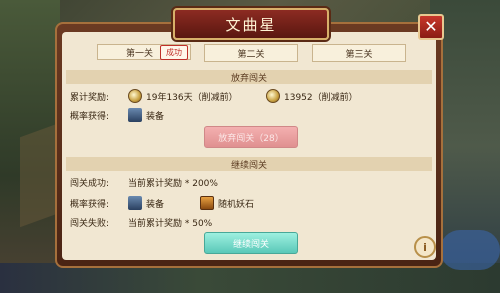 The image size is (500, 293). Describe the element at coordinates (273, 96) in the screenshot. I see `currency-coin-icon` at that location.